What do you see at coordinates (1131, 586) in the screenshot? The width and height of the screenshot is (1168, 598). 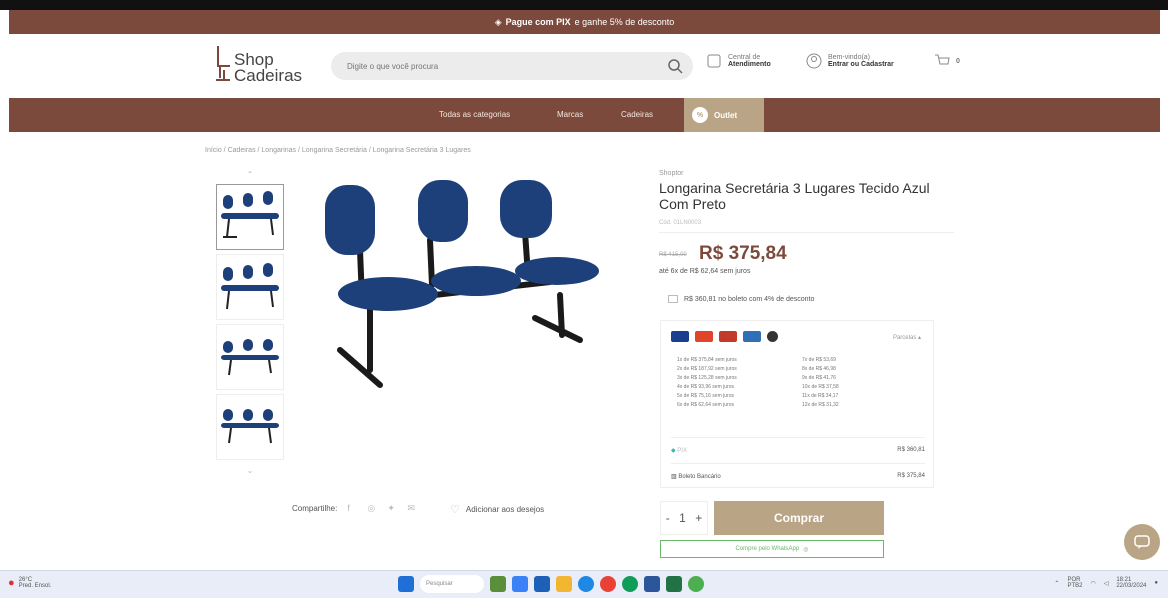 I see `clock-date: 22/03/2024` at bounding box center [1131, 586].